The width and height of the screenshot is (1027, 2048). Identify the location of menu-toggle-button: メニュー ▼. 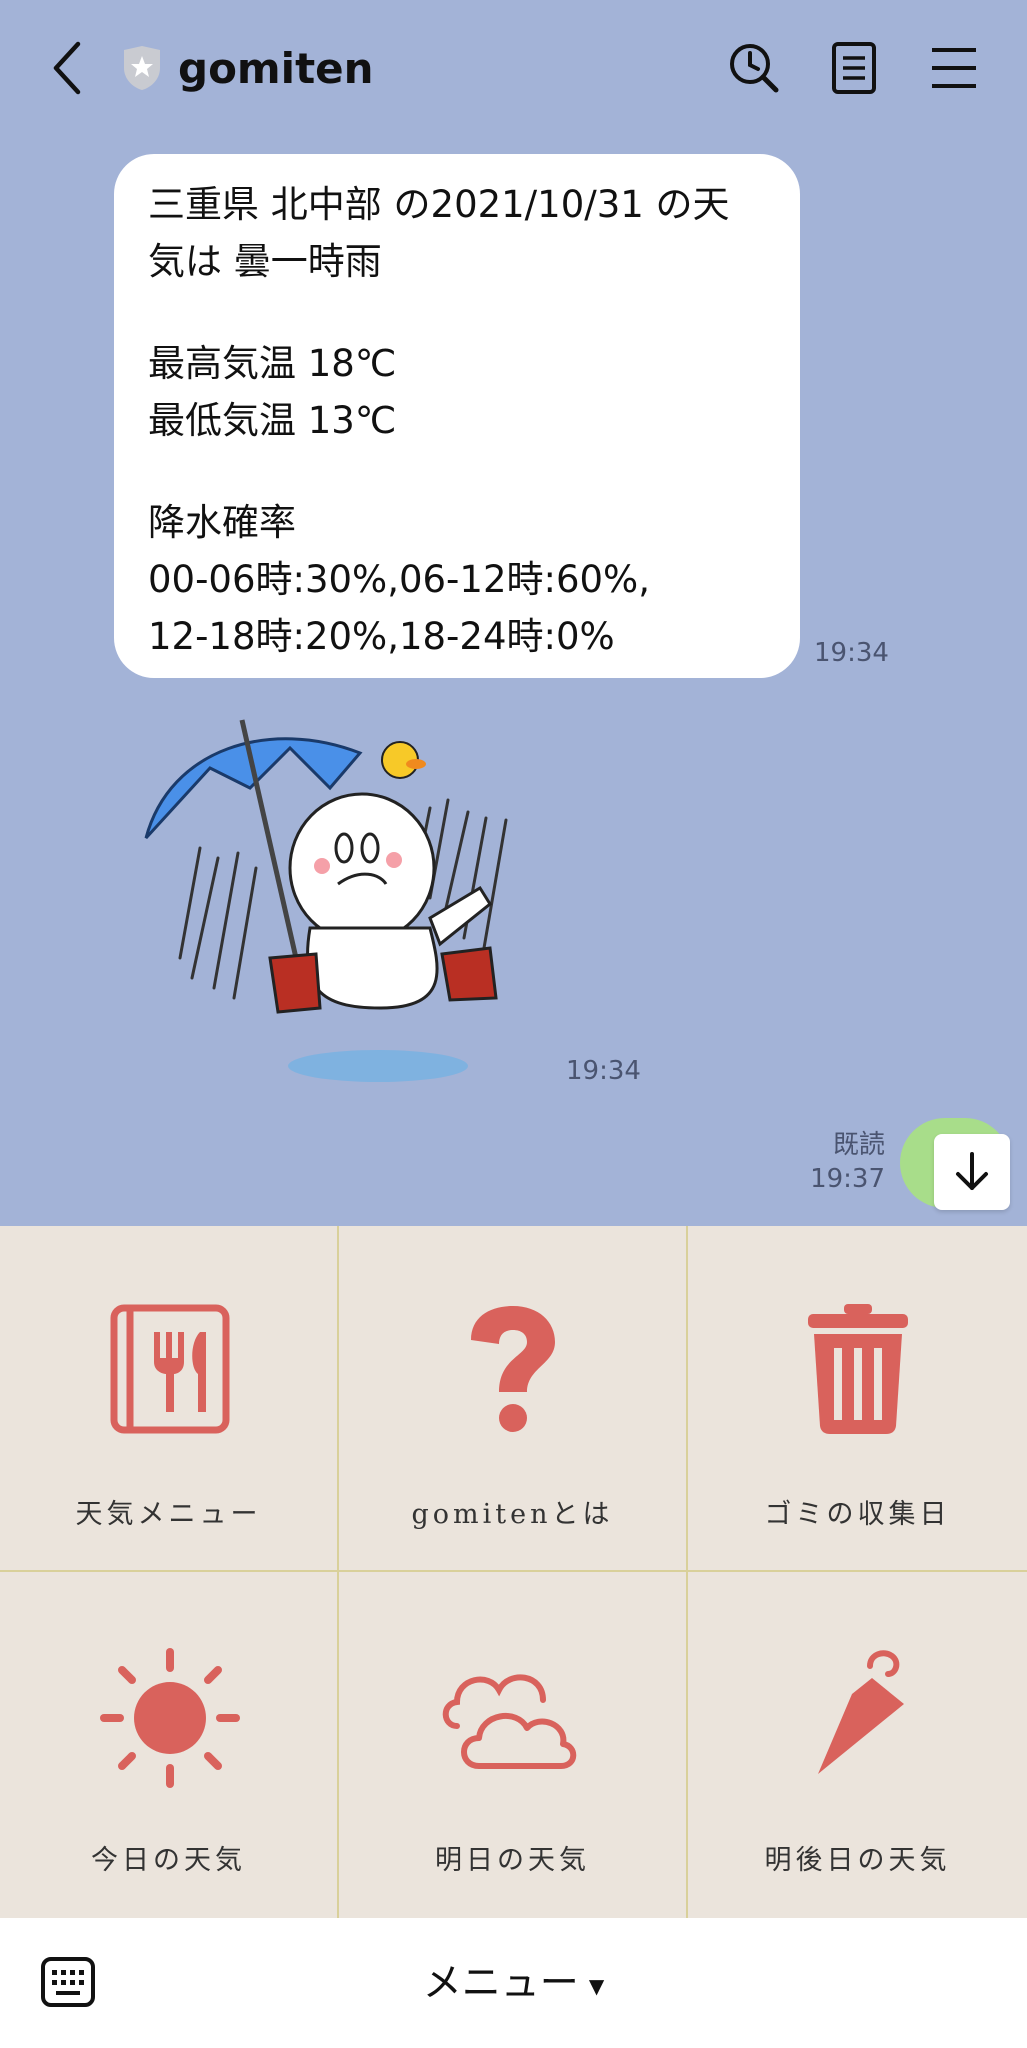
(513, 1980).